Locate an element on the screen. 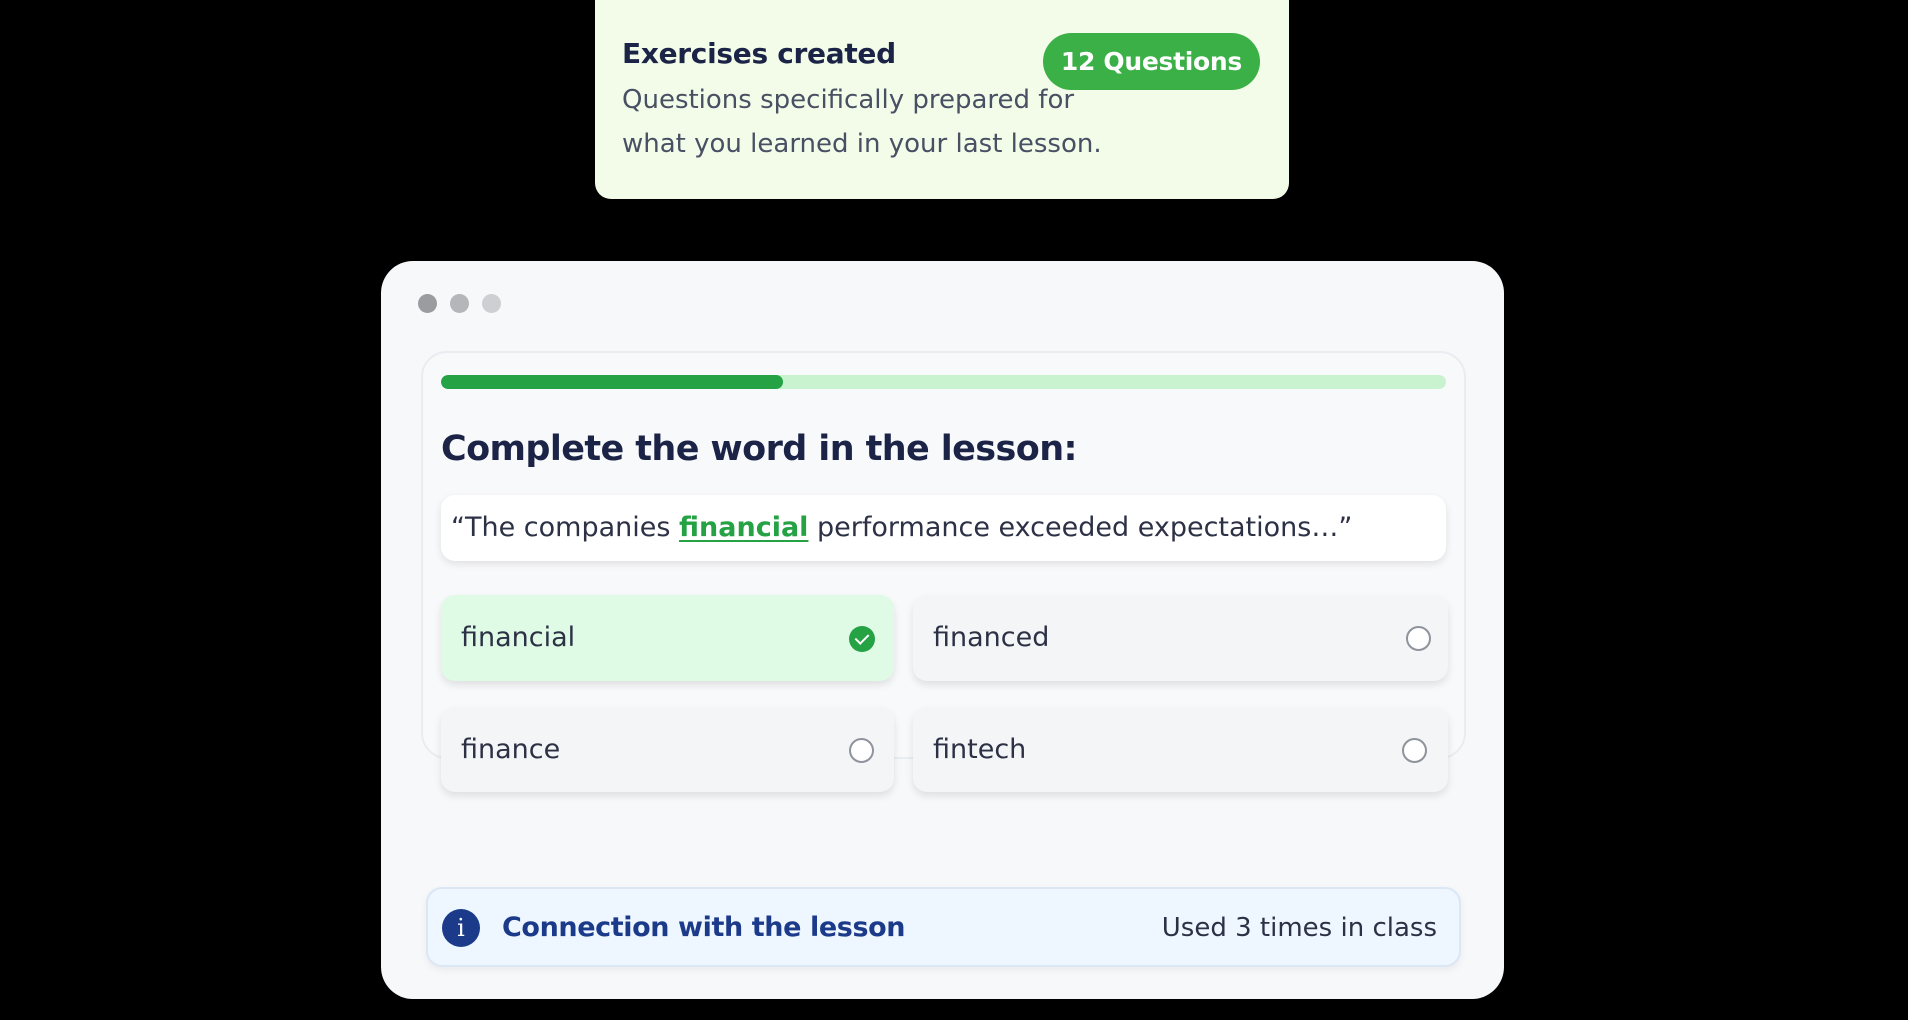 The width and height of the screenshot is (1908, 1020). window-dot-minimize is located at coordinates (459, 303).